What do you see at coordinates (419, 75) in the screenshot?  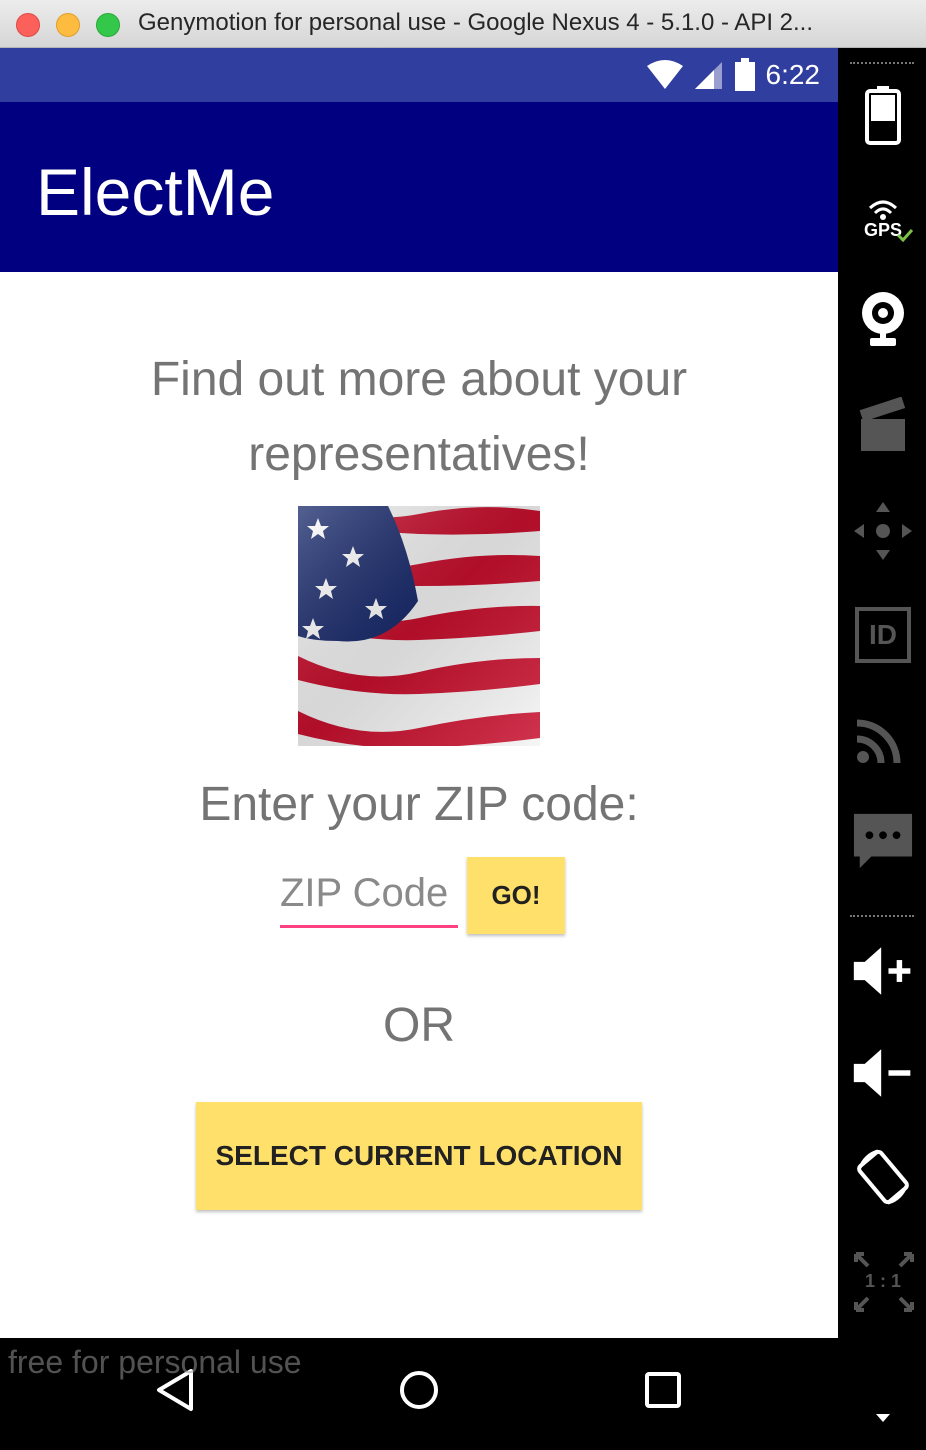 I see `status-bar: 6:22` at bounding box center [419, 75].